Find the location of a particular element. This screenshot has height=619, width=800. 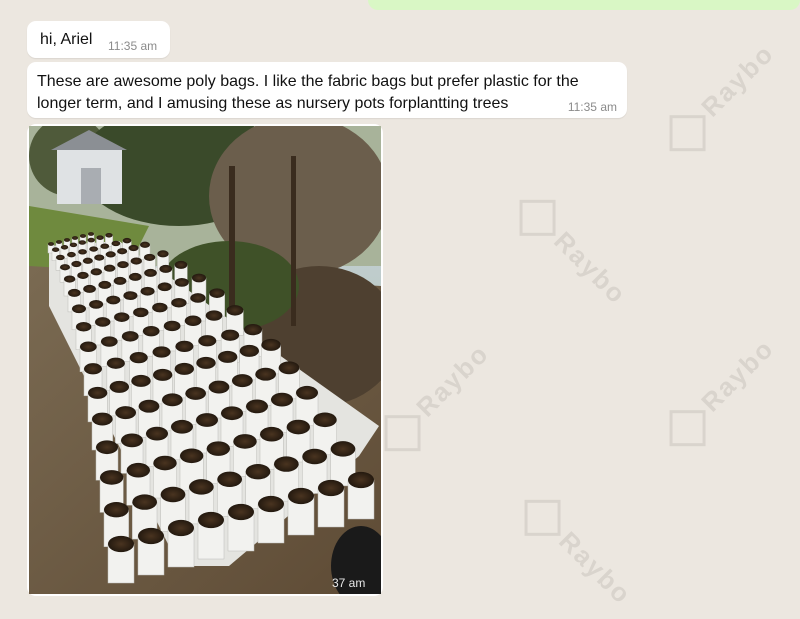

message-text: hi, Ariel is located at coordinates (66, 39).